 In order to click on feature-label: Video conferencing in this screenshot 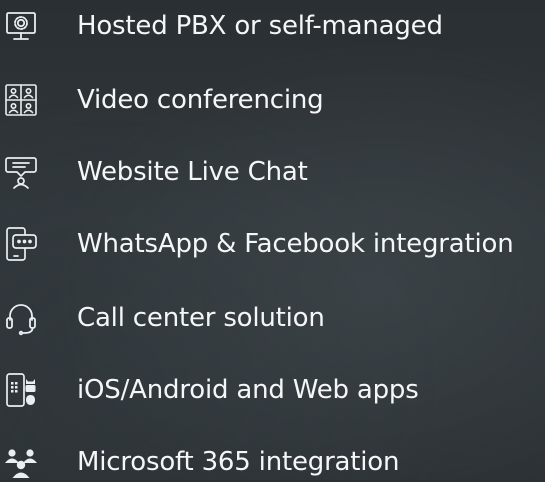, I will do `click(200, 100)`.